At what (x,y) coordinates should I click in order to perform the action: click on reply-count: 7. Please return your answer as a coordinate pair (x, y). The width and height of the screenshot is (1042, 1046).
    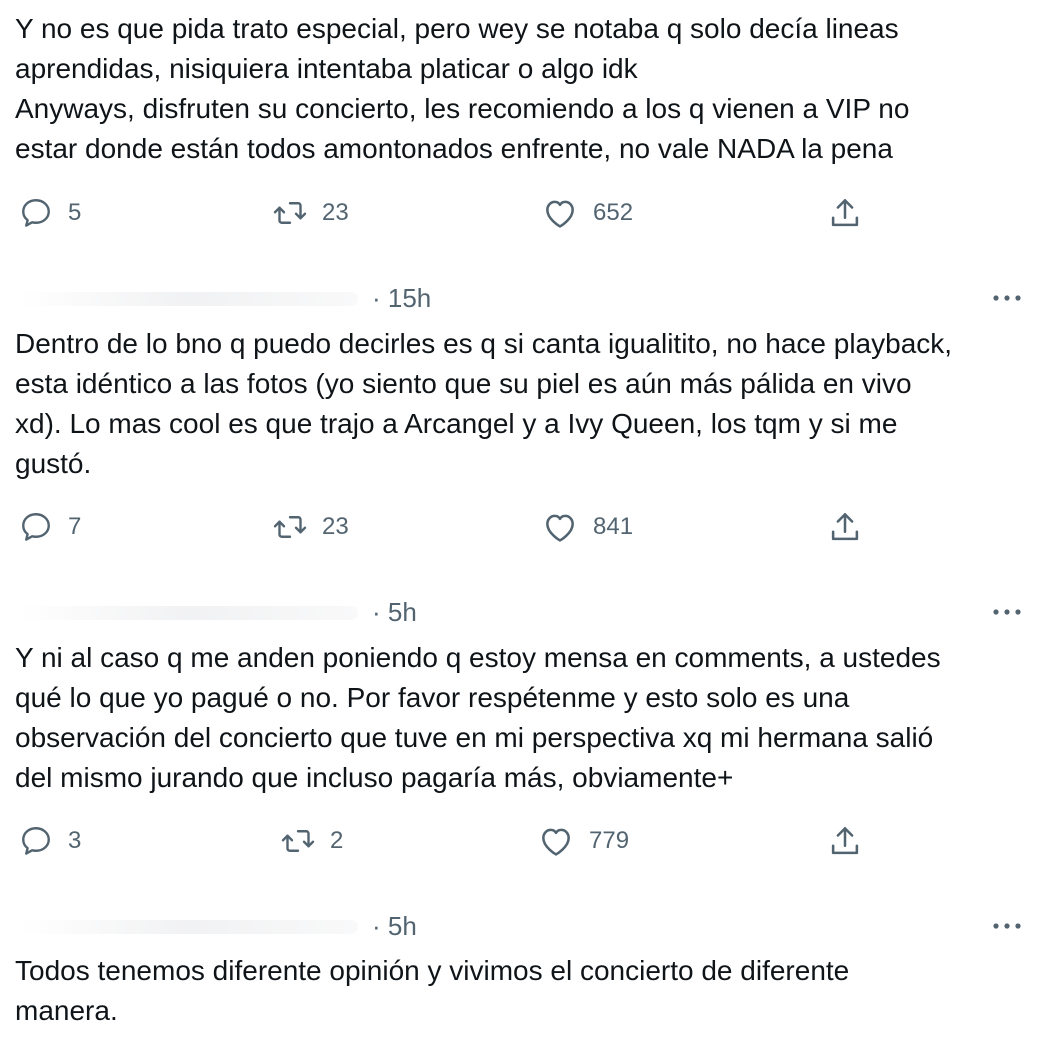
    Looking at the image, I should click on (75, 526).